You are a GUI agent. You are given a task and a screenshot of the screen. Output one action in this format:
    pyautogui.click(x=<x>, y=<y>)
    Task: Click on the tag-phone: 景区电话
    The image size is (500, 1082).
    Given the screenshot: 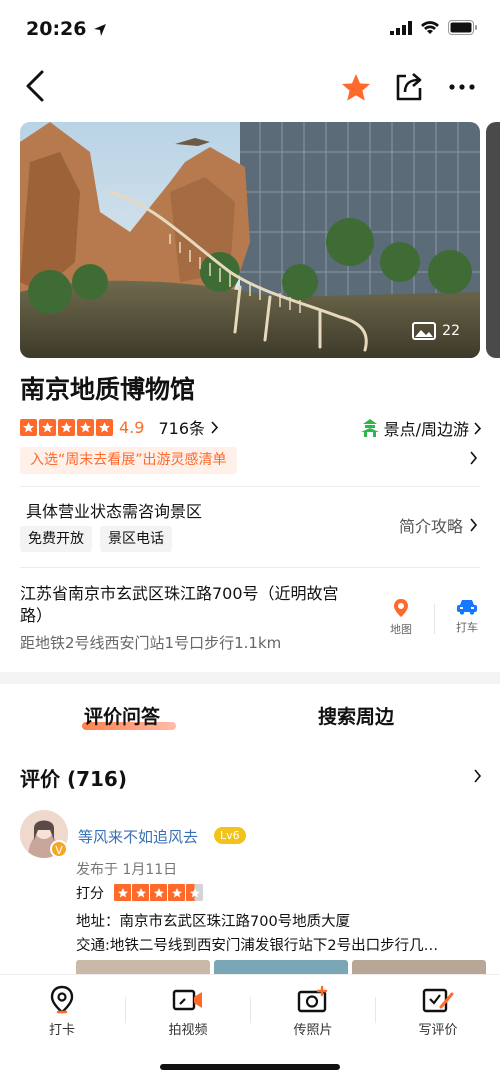 What is the action you would take?
    pyautogui.click(x=136, y=539)
    